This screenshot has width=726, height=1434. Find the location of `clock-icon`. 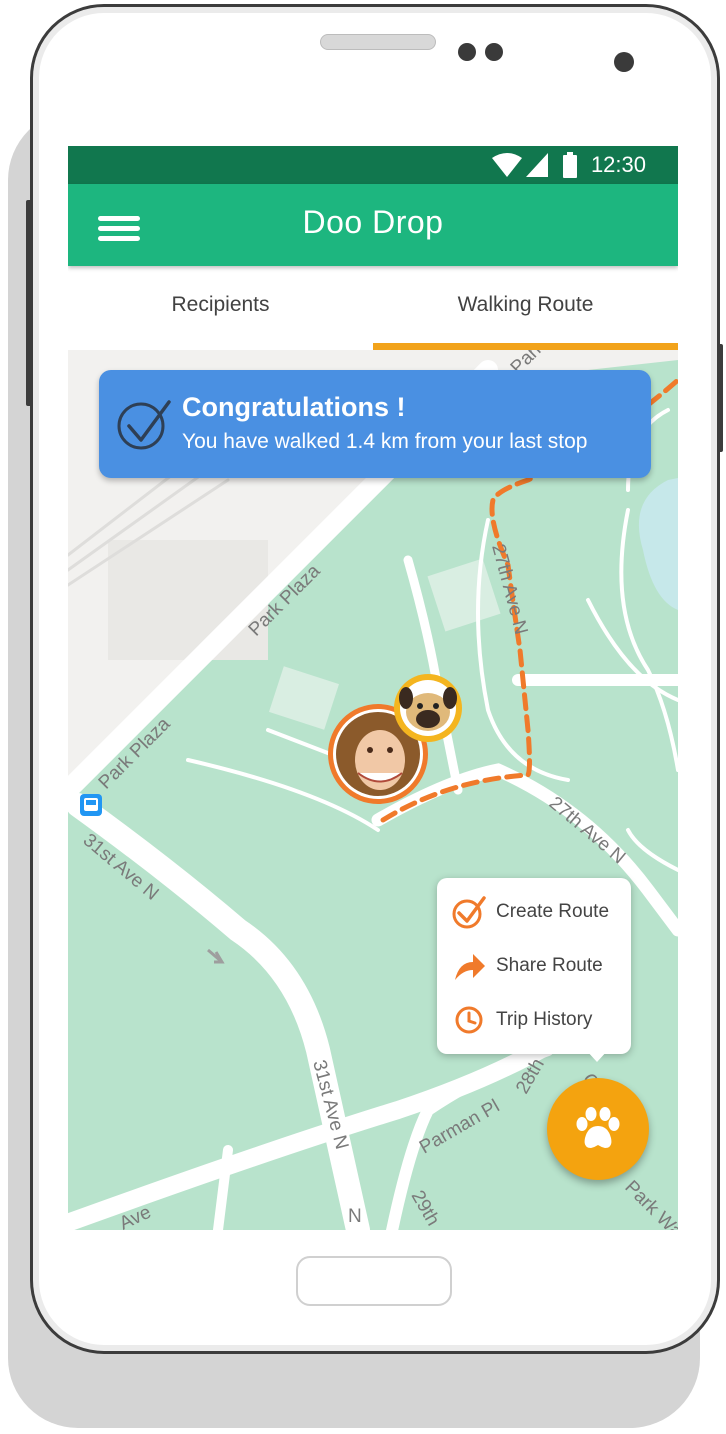

clock-icon is located at coordinates (469, 1020).